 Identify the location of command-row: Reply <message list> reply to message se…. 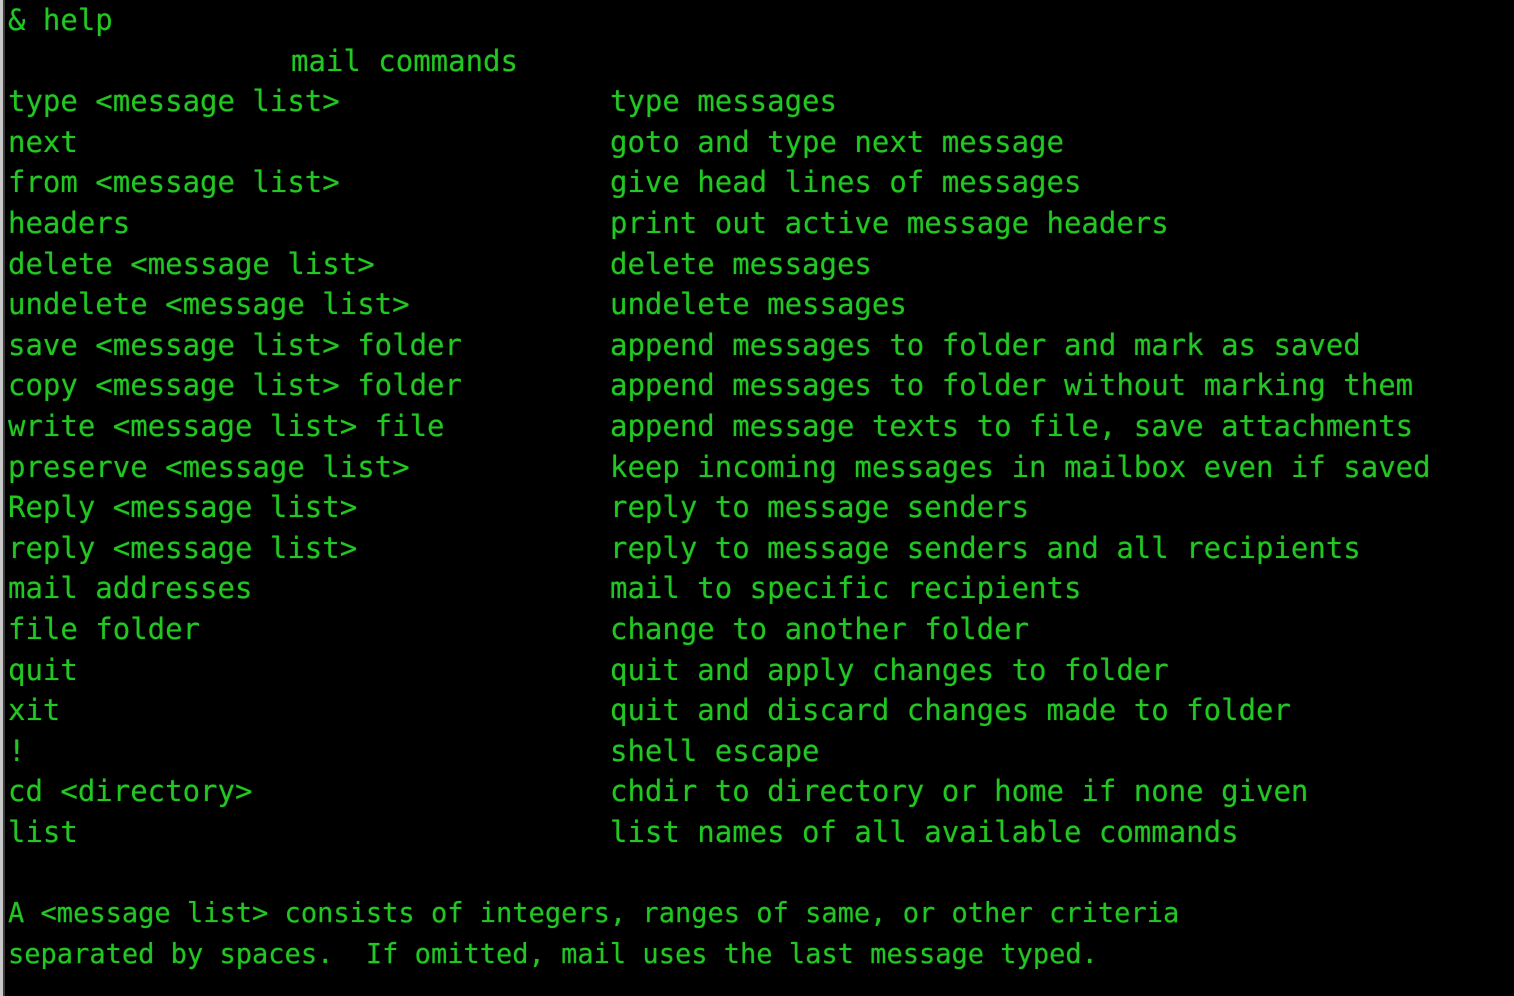
(759, 507).